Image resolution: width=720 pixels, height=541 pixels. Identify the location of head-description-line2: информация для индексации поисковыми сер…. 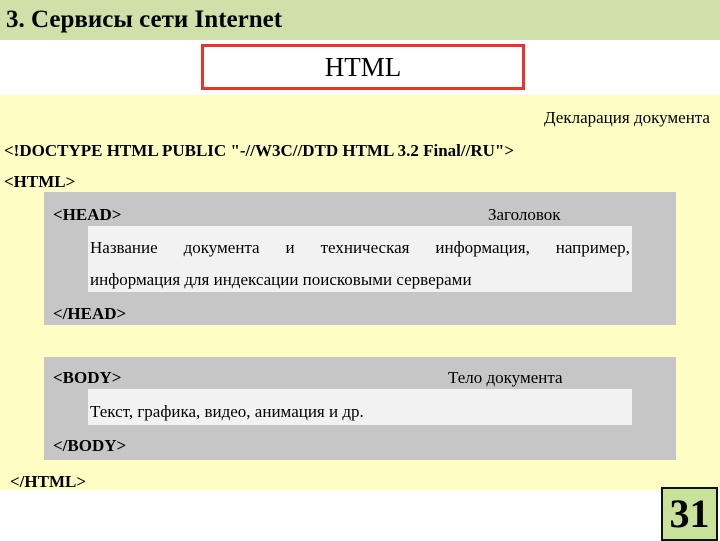
(281, 279).